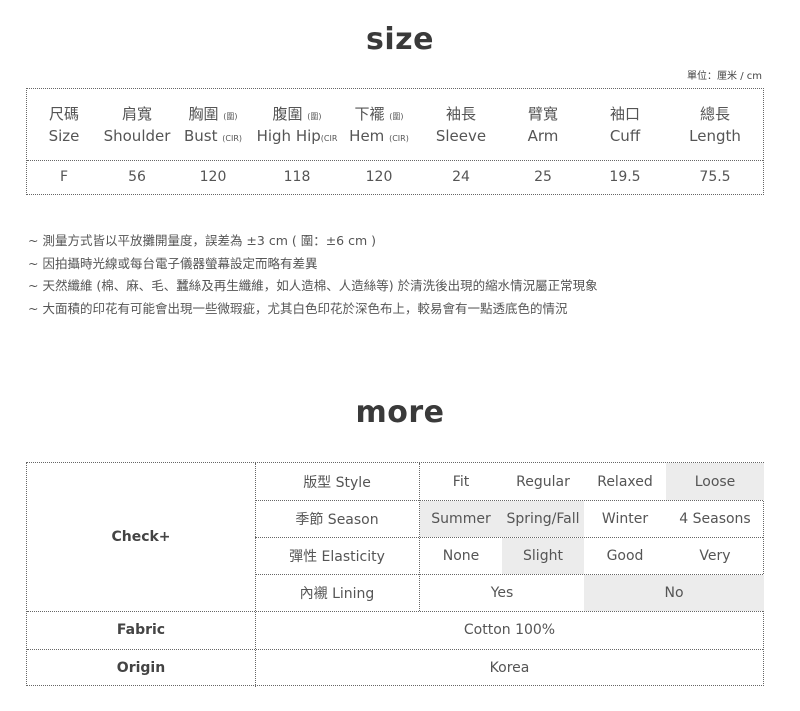 The image size is (800, 711). What do you see at coordinates (213, 177) in the screenshot?
I see `bust-value: 120` at bounding box center [213, 177].